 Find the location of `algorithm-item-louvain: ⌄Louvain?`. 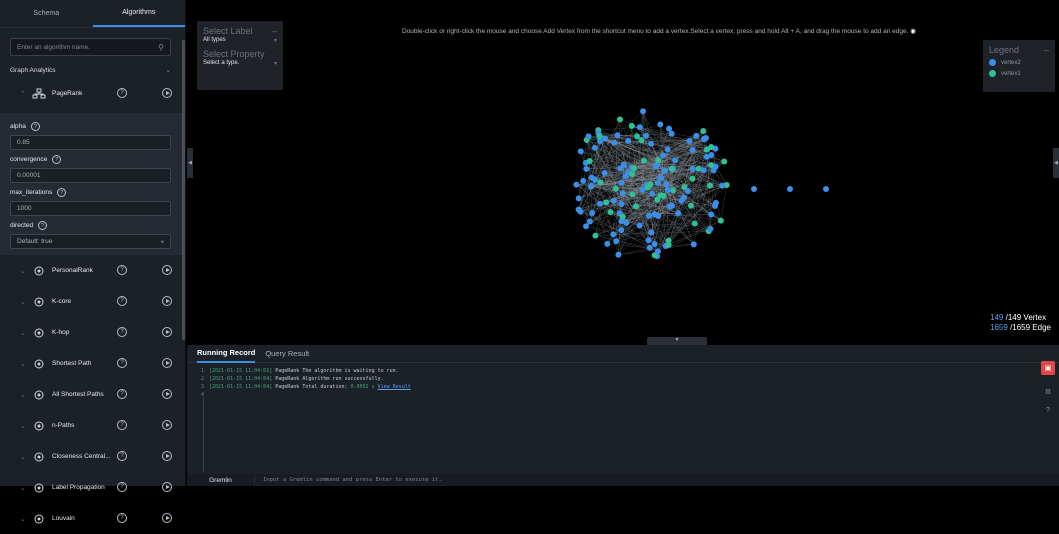

algorithm-item-louvain: ⌄Louvain? is located at coordinates (92, 518).